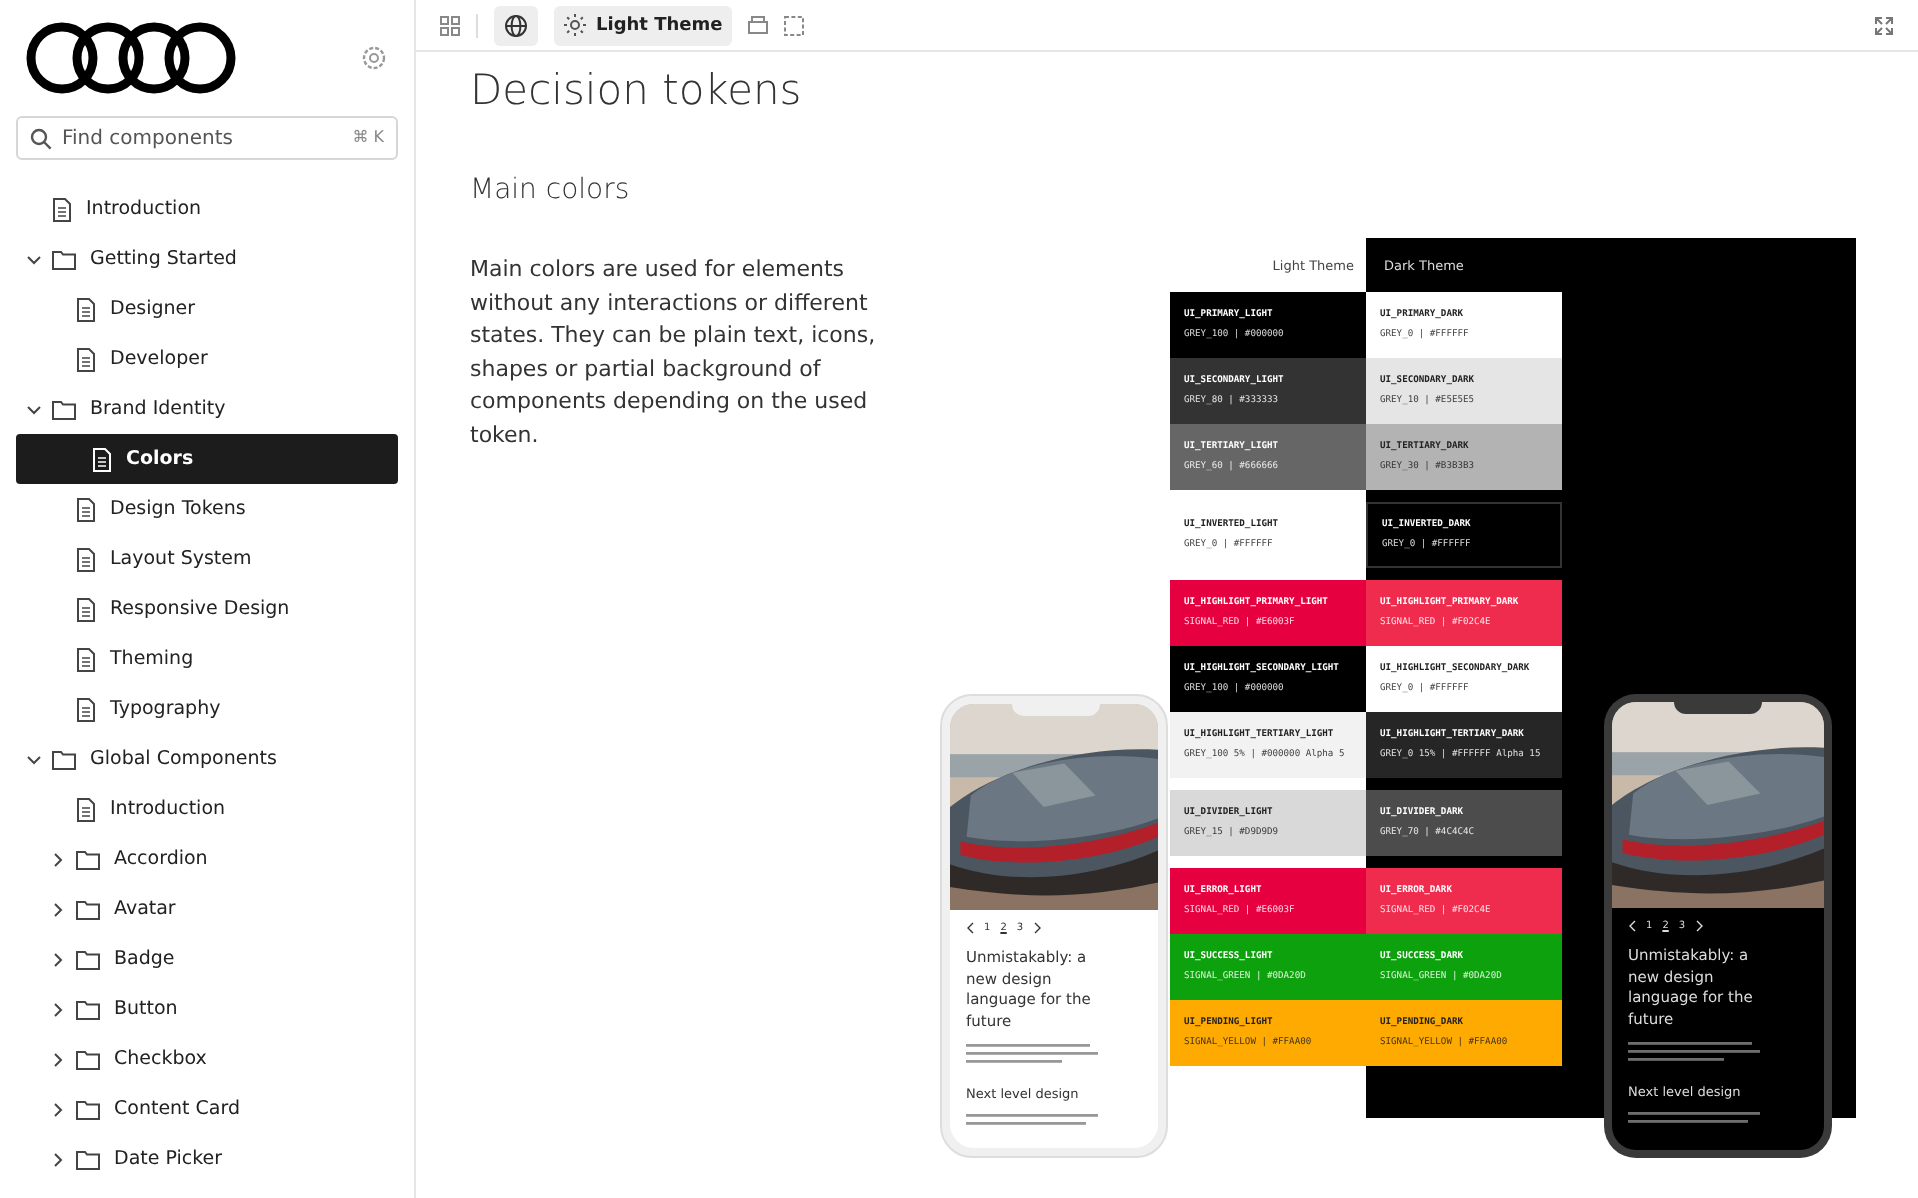  Describe the element at coordinates (199, 709) in the screenshot. I see `nav-item: Typography` at that location.